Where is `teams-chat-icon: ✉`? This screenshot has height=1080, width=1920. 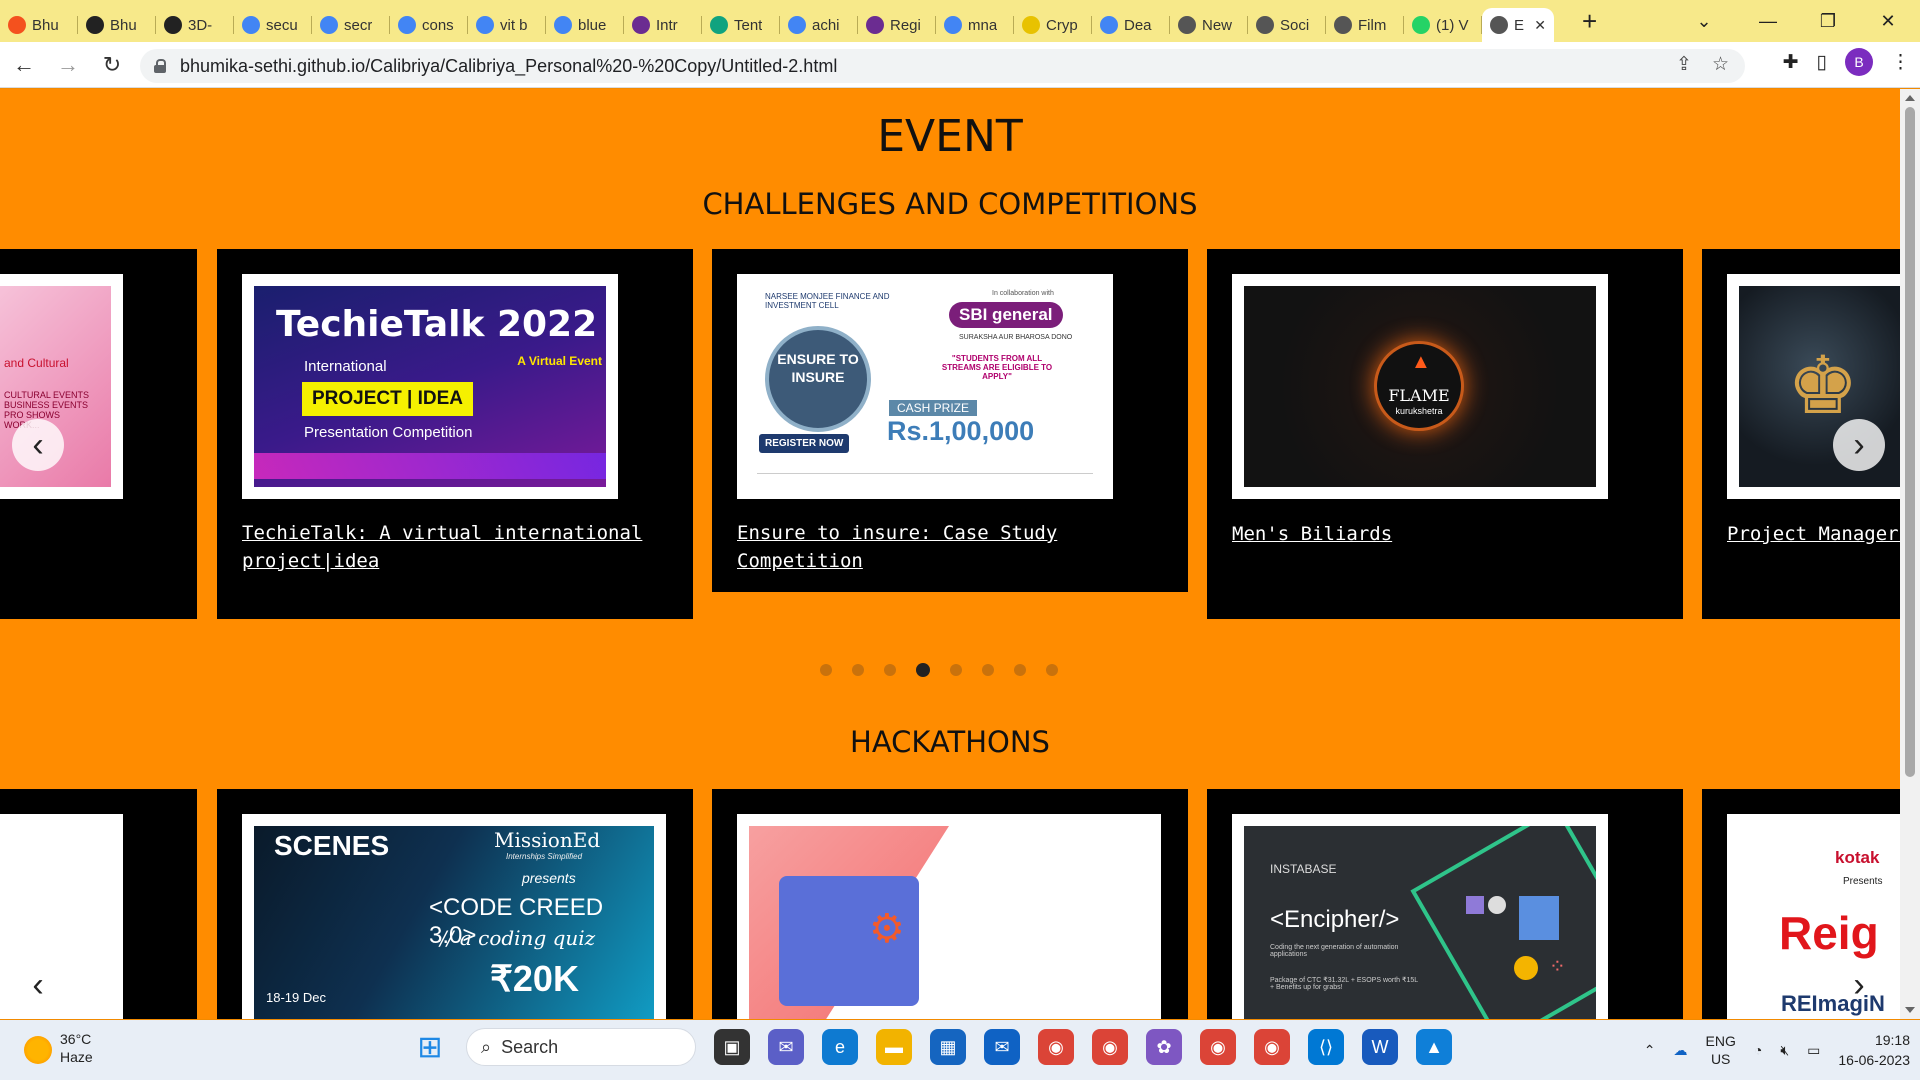
teams-chat-icon: ✉ is located at coordinates (786, 1047).